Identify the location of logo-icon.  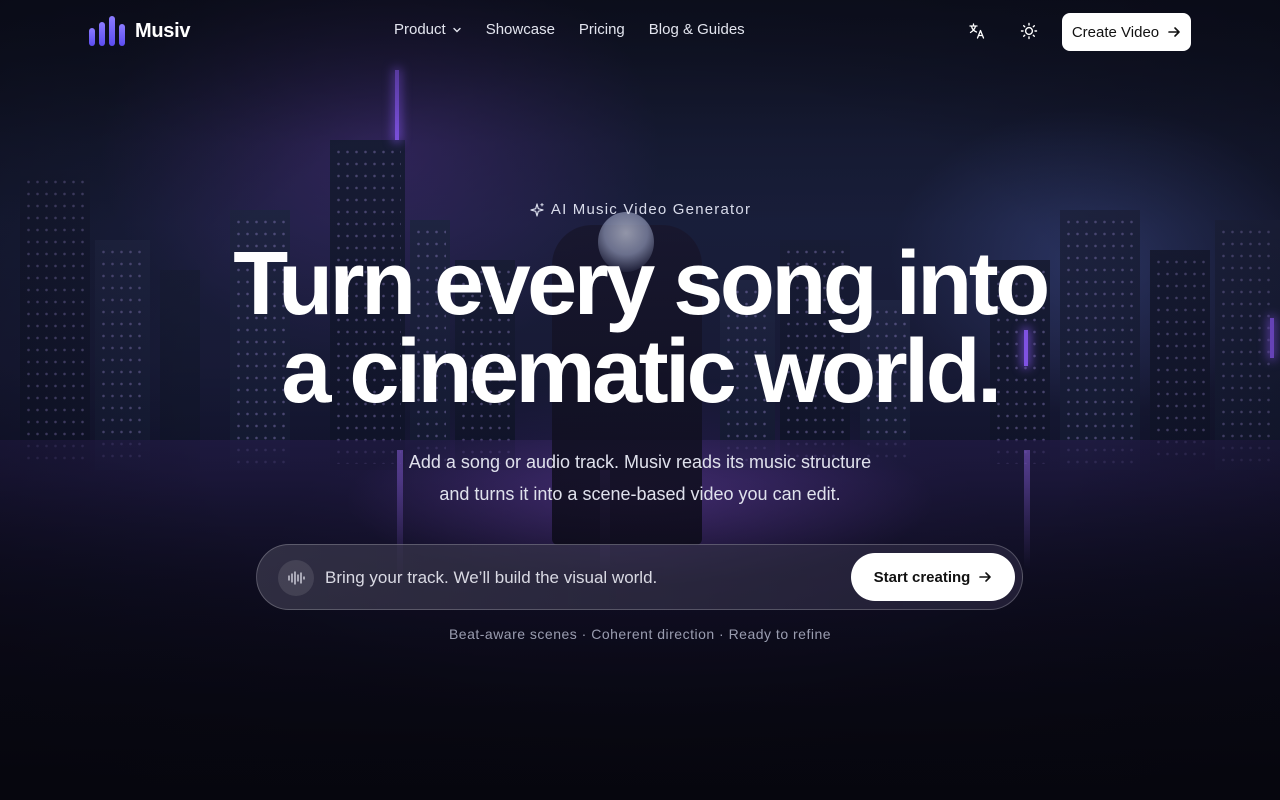
(107, 31).